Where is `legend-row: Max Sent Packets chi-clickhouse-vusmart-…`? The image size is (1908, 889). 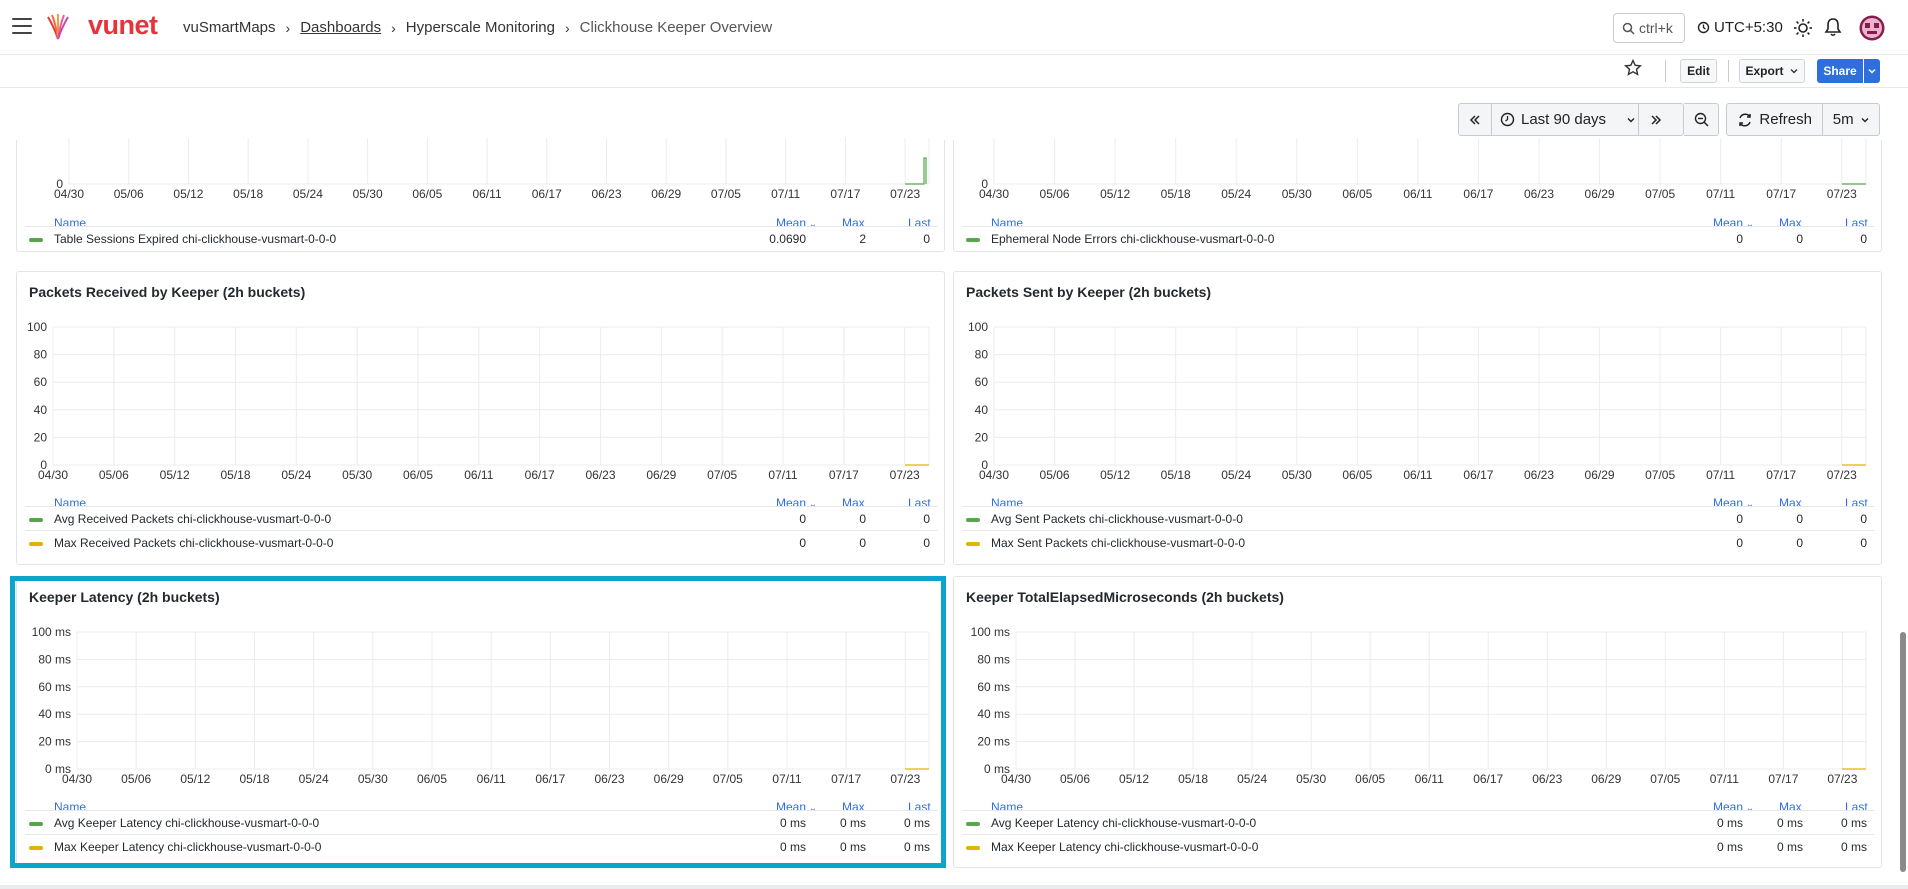
legend-row: Max Sent Packets chi-clickhouse-vusmart-… is located at coordinates (1418, 542).